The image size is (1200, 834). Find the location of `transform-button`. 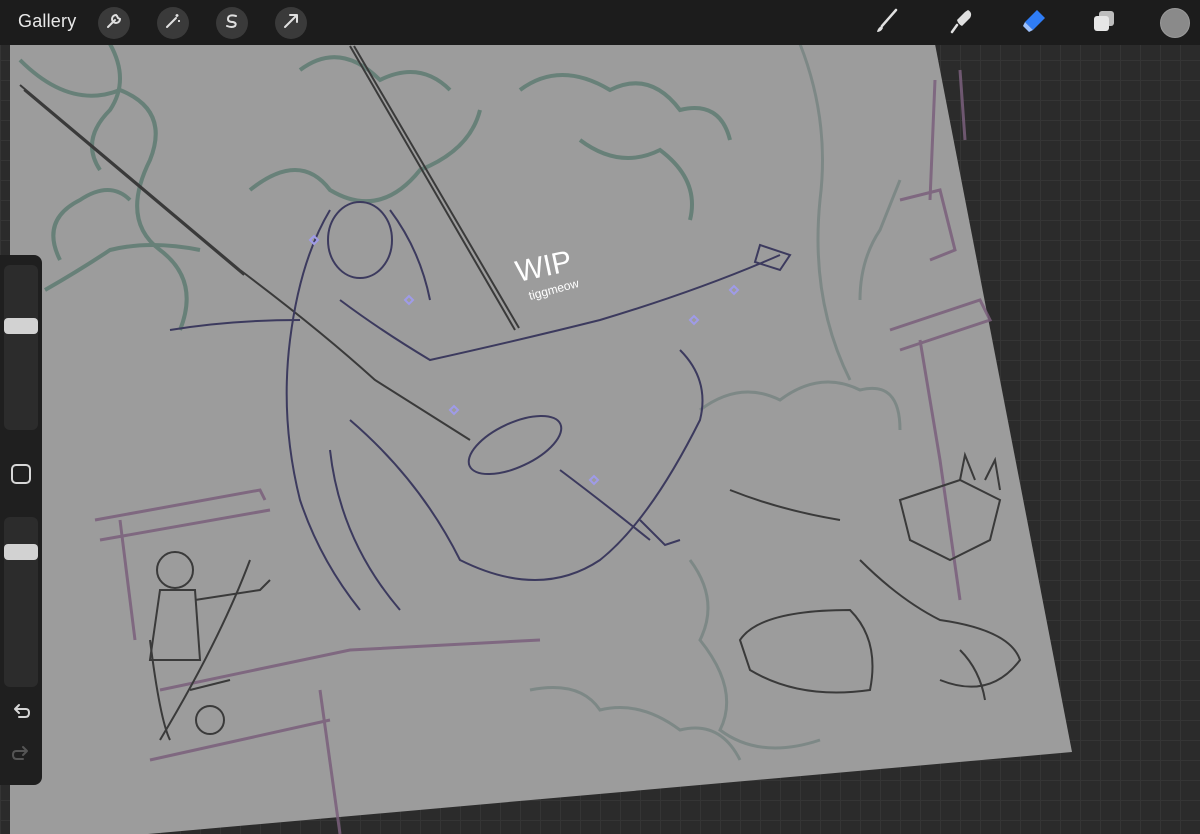

transform-button is located at coordinates (291, 23).